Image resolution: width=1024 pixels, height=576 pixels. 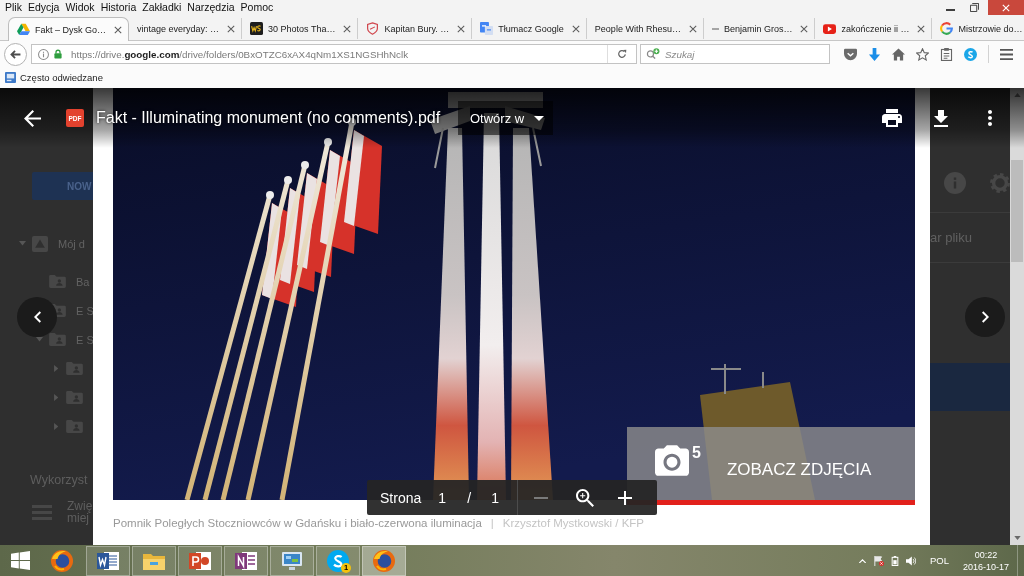 I want to click on photo-credit: Krzysztof Mystkowski / KFP, so click(x=573, y=523).